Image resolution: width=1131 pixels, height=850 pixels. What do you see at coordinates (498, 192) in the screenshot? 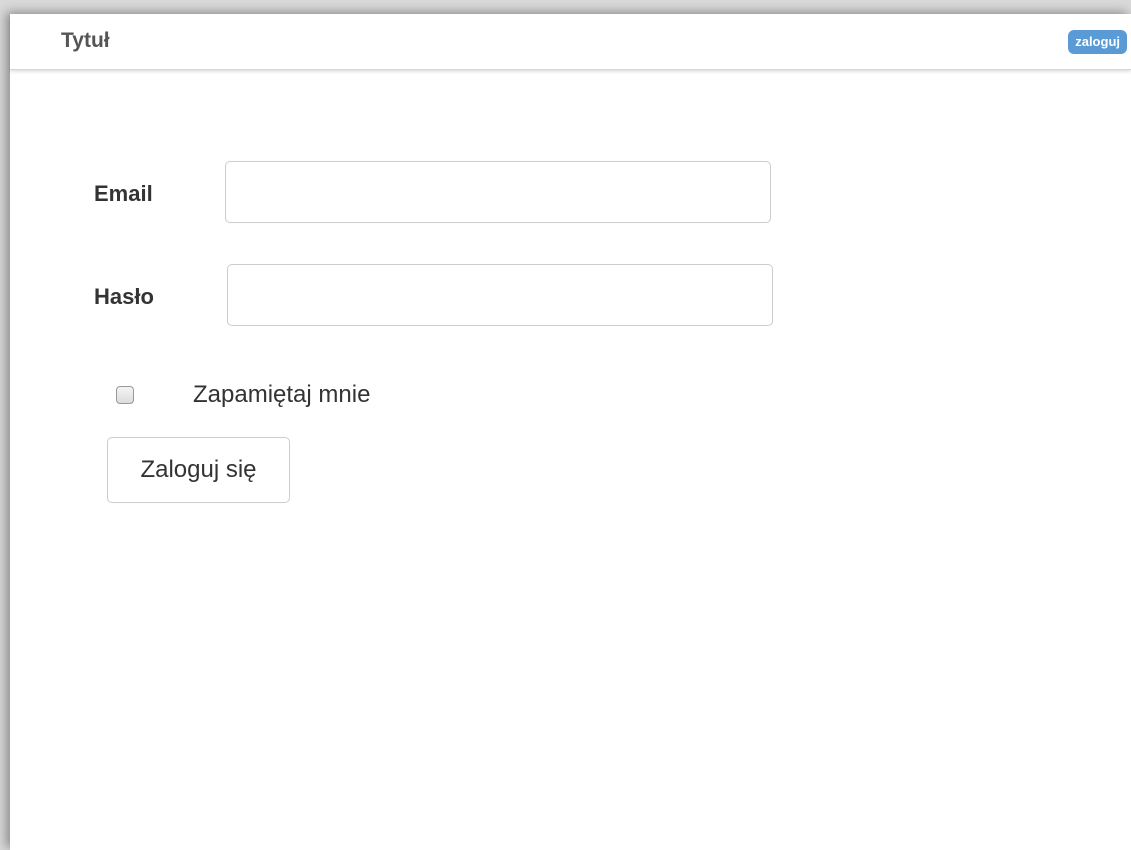
I see `email-field` at bounding box center [498, 192].